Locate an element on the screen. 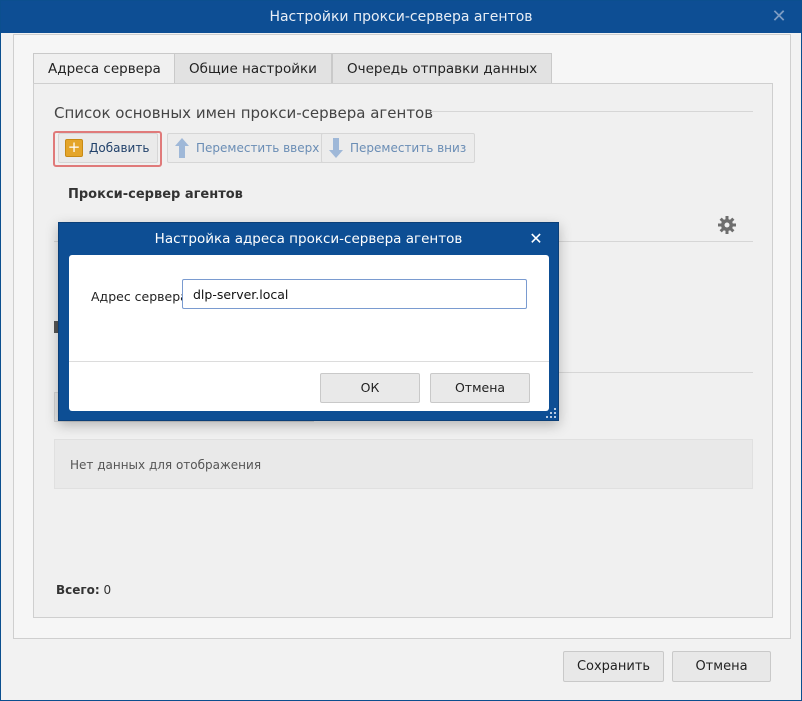 The image size is (802, 701). empty-list: Нет данных для отображения is located at coordinates (403, 464).